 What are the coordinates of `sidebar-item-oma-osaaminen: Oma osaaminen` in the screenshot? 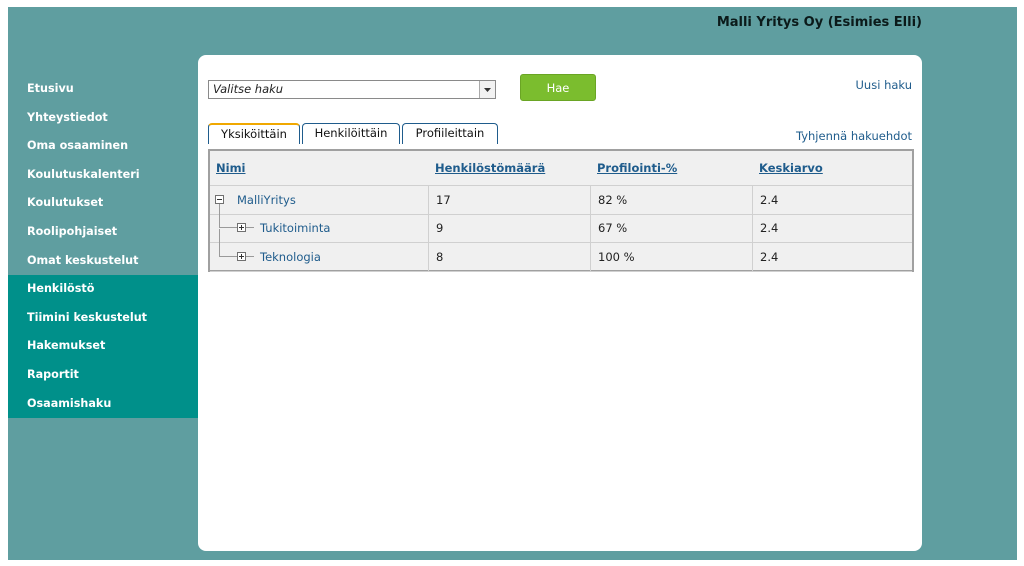 It's located at (103, 146).